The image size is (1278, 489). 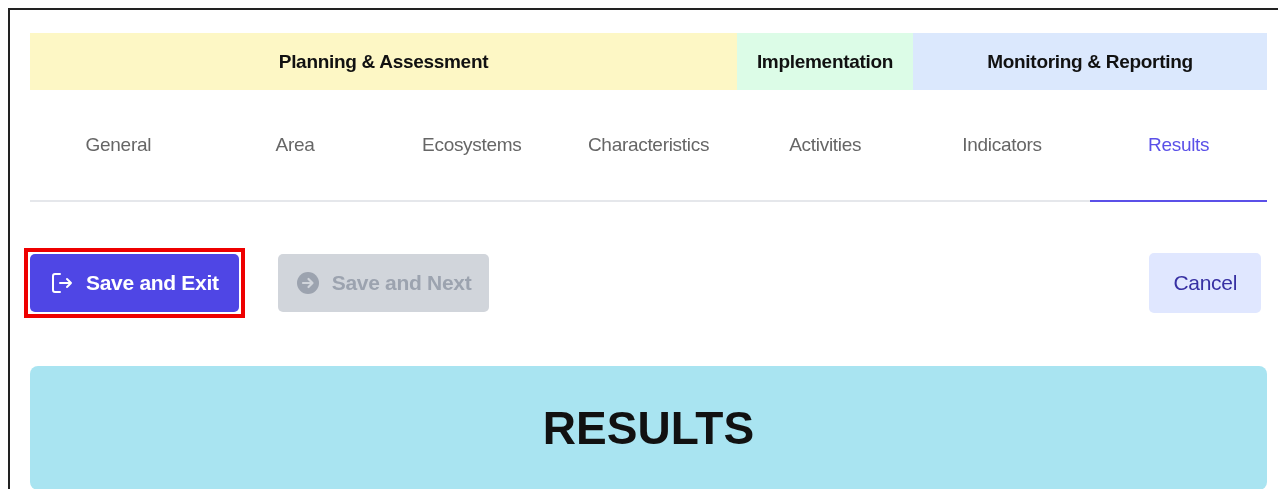 I want to click on tab: Area, so click(x=295, y=146).